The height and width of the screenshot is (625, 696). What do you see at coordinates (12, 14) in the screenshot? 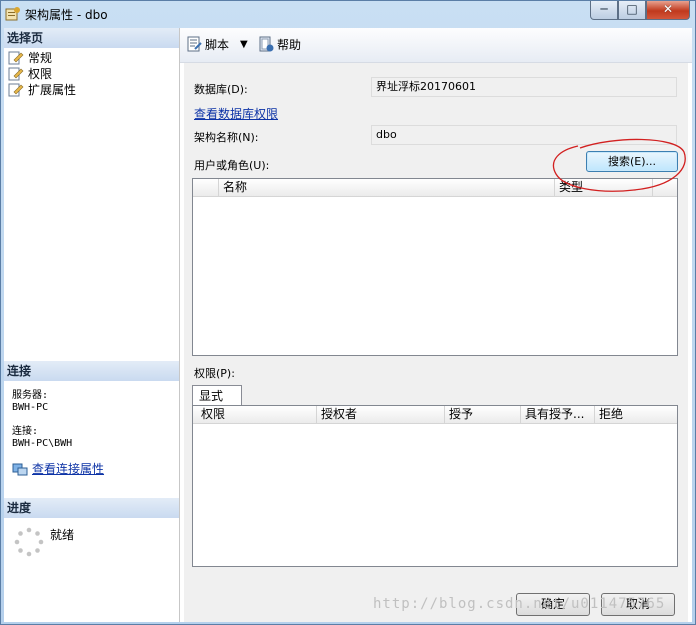
I see `schema-icon` at bounding box center [12, 14].